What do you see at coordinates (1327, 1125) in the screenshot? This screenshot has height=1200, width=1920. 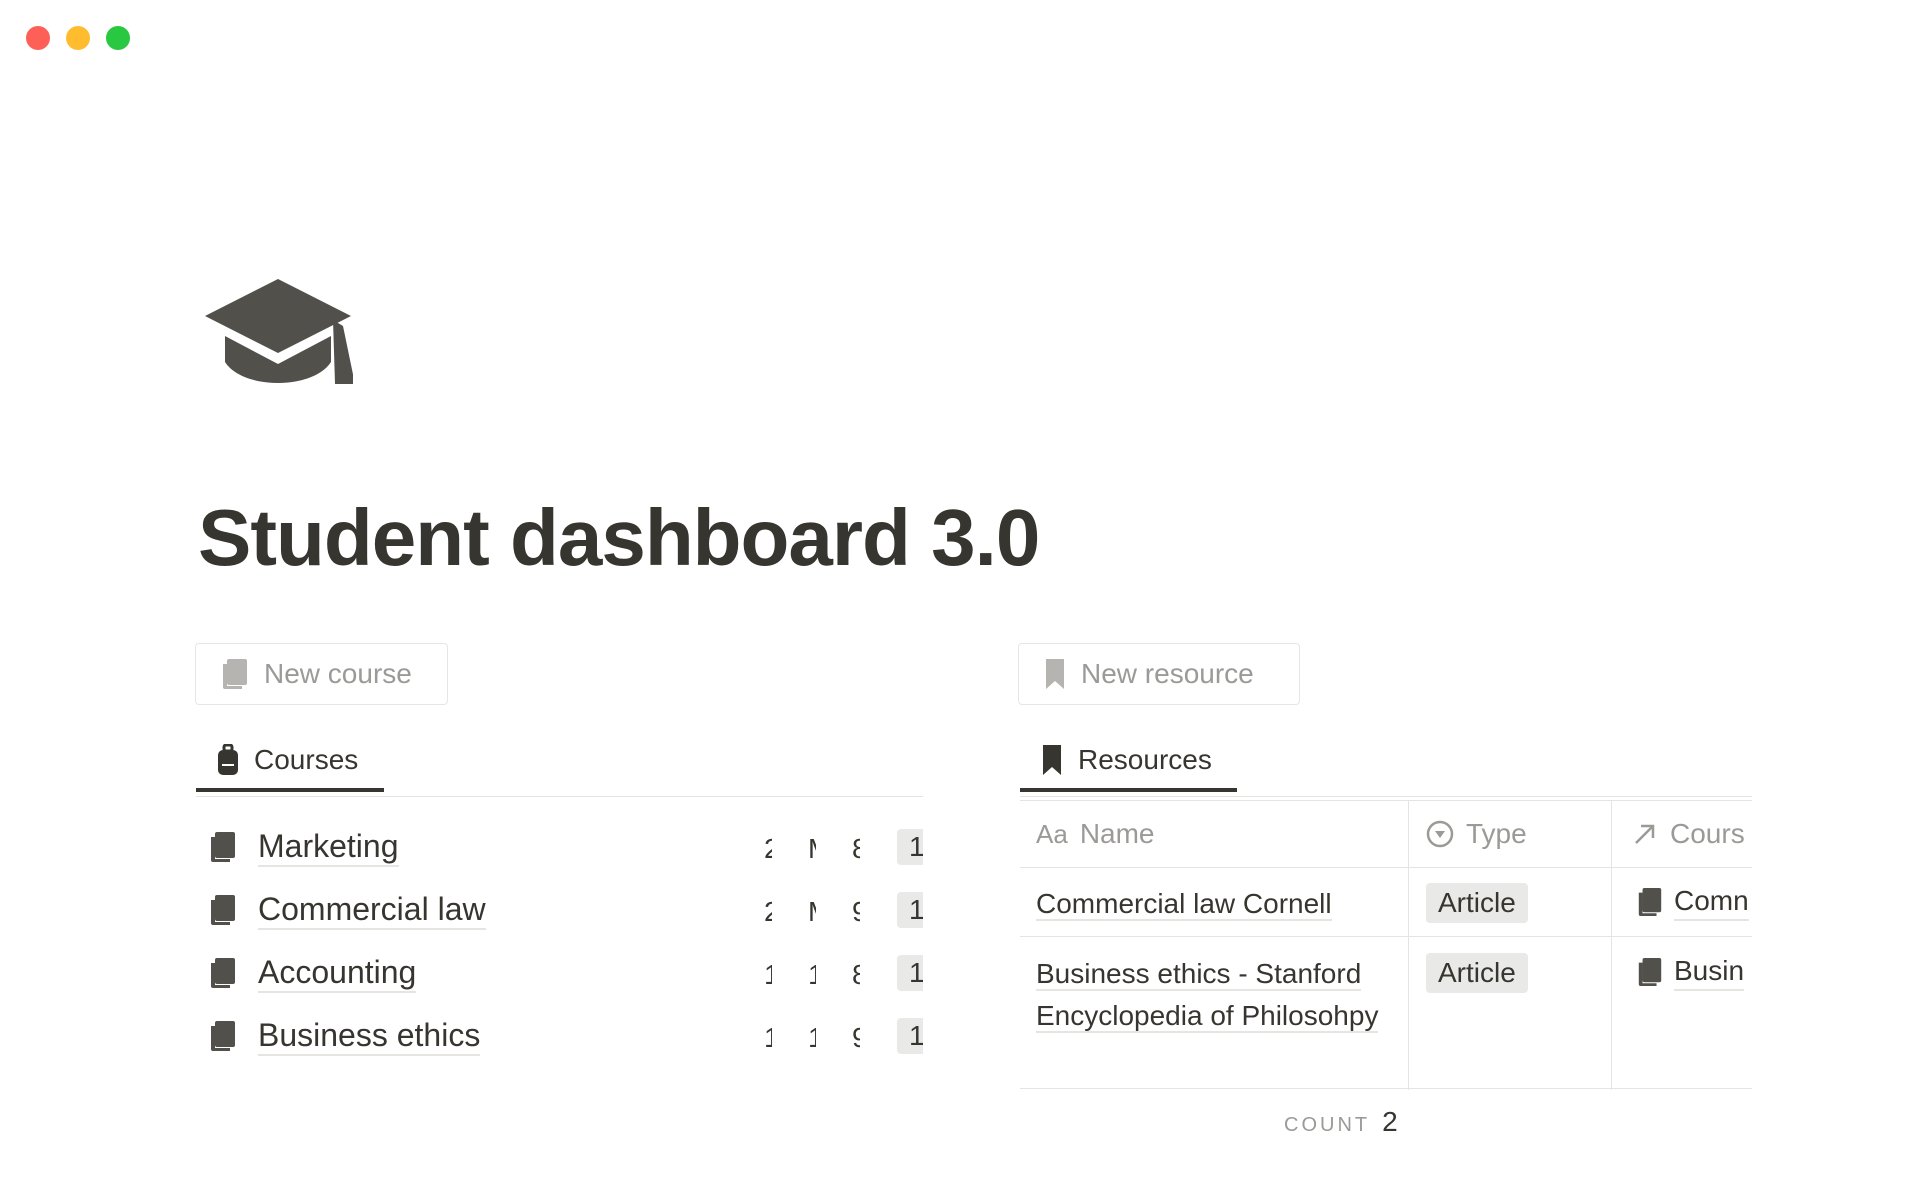 I see `count-label: COUNT` at bounding box center [1327, 1125].